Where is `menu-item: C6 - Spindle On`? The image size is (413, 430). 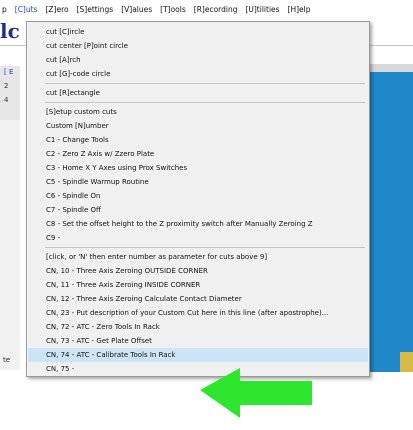
menu-item: C6 - Spindle On is located at coordinates (198, 196).